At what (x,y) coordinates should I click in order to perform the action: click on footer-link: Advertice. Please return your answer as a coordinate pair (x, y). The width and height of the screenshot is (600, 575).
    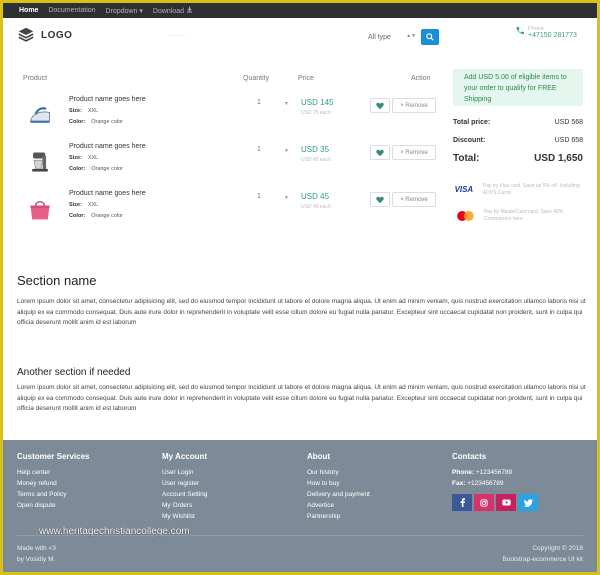
    Looking at the image, I should click on (377, 505).